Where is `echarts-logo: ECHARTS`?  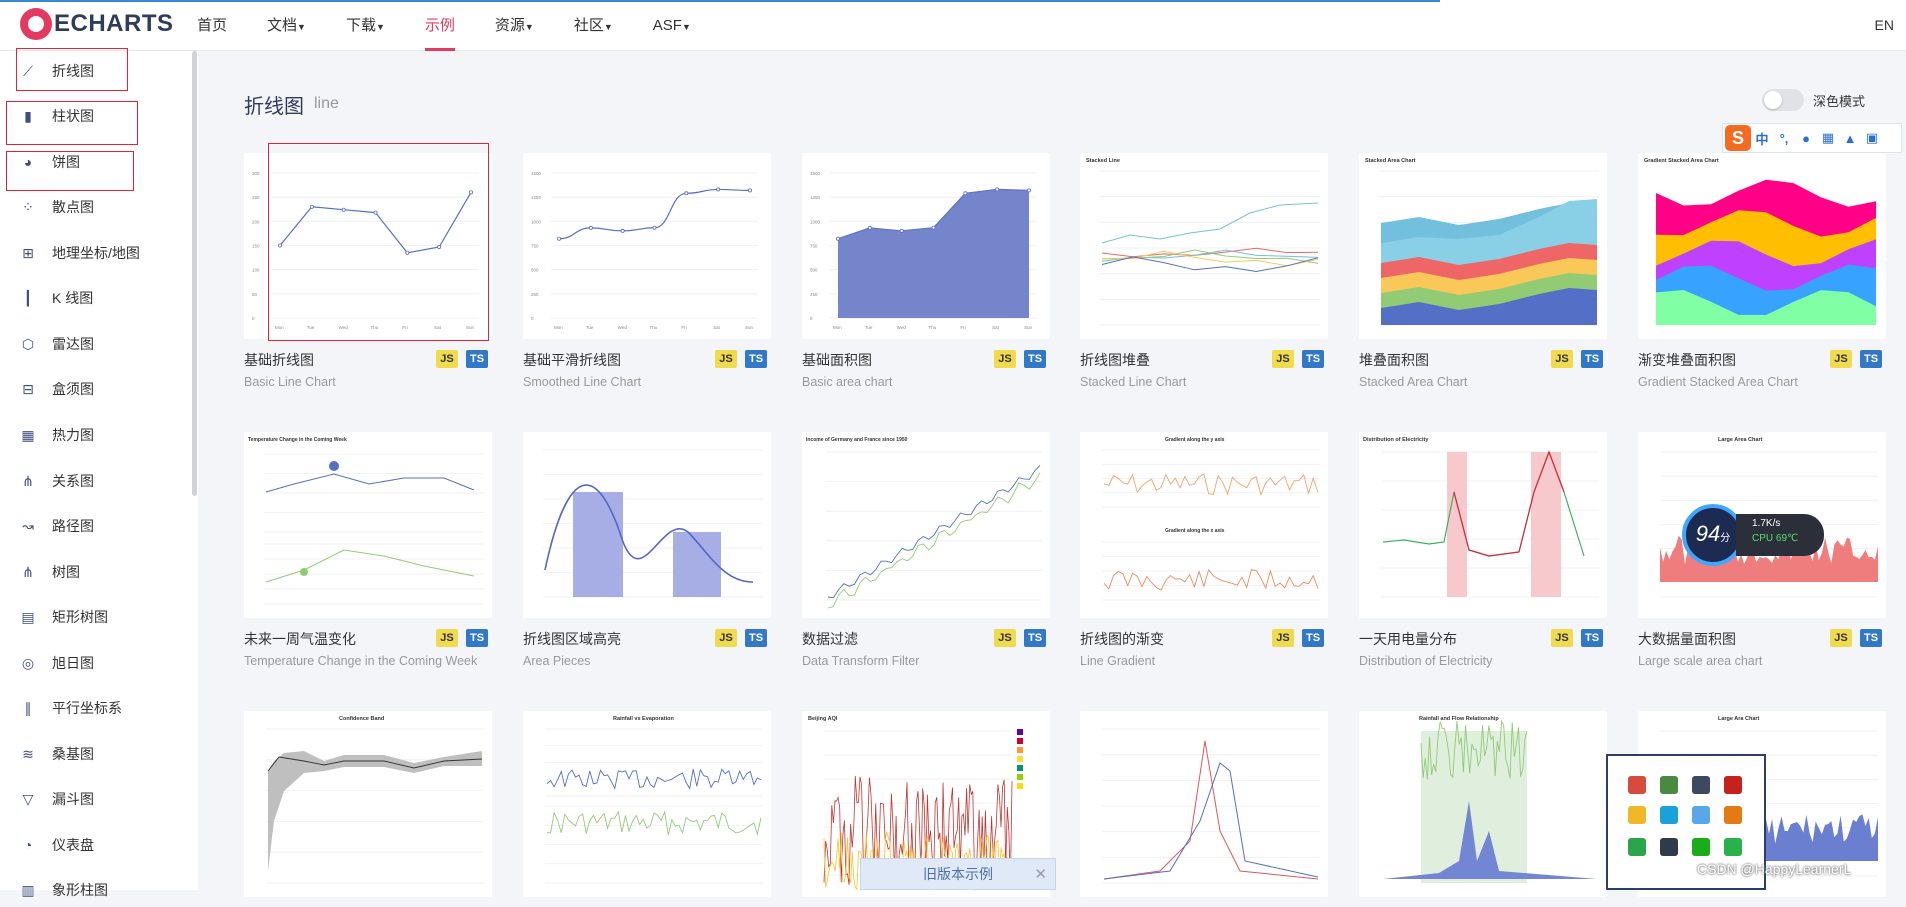 echarts-logo: ECHARTS is located at coordinates (97, 24).